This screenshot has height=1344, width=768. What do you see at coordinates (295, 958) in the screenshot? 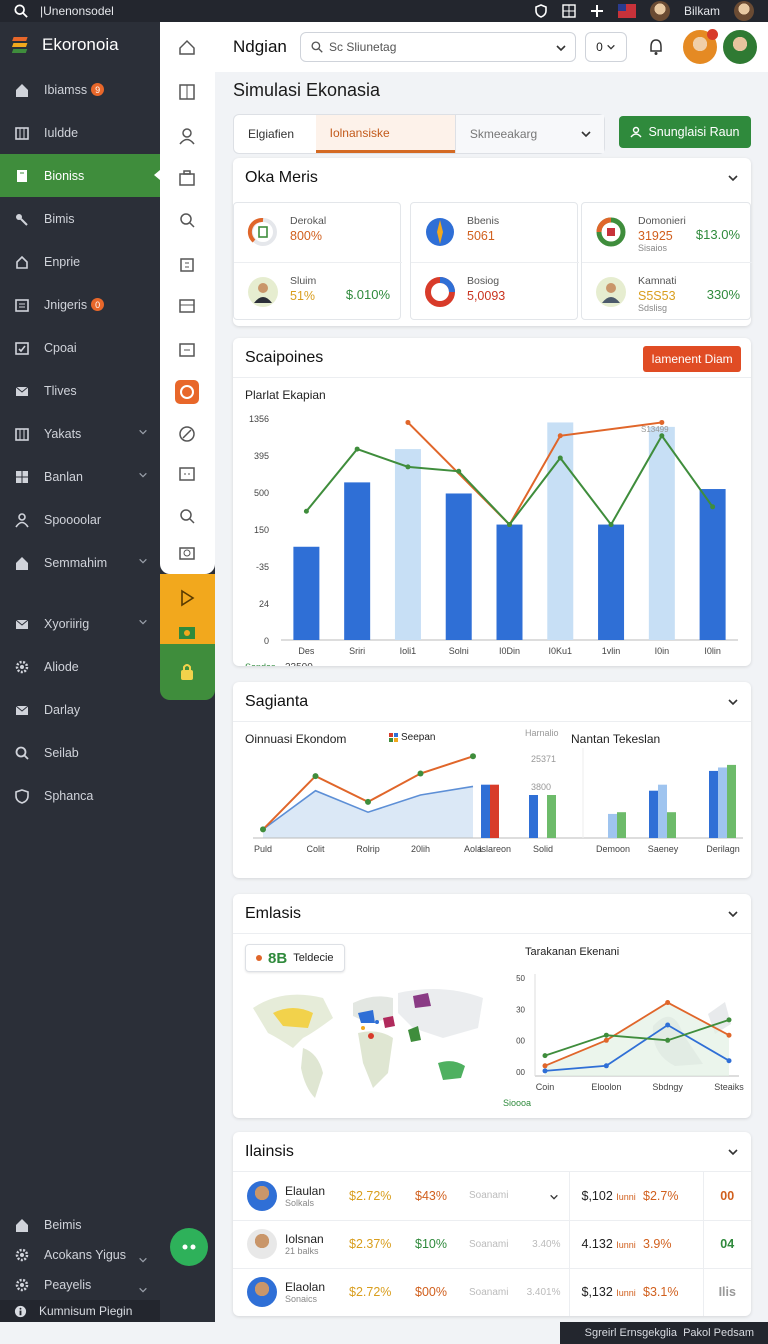
I see `map-badge: 8B Teldecie` at bounding box center [295, 958].